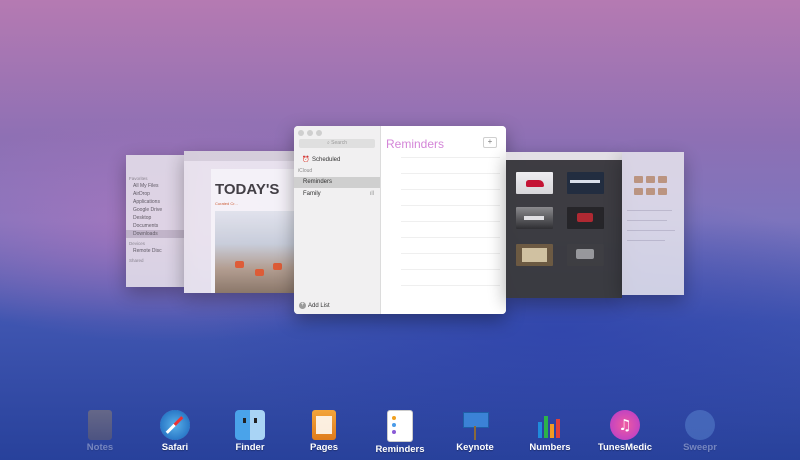 The height and width of the screenshot is (460, 800). I want to click on safari-icon, so click(175, 425).